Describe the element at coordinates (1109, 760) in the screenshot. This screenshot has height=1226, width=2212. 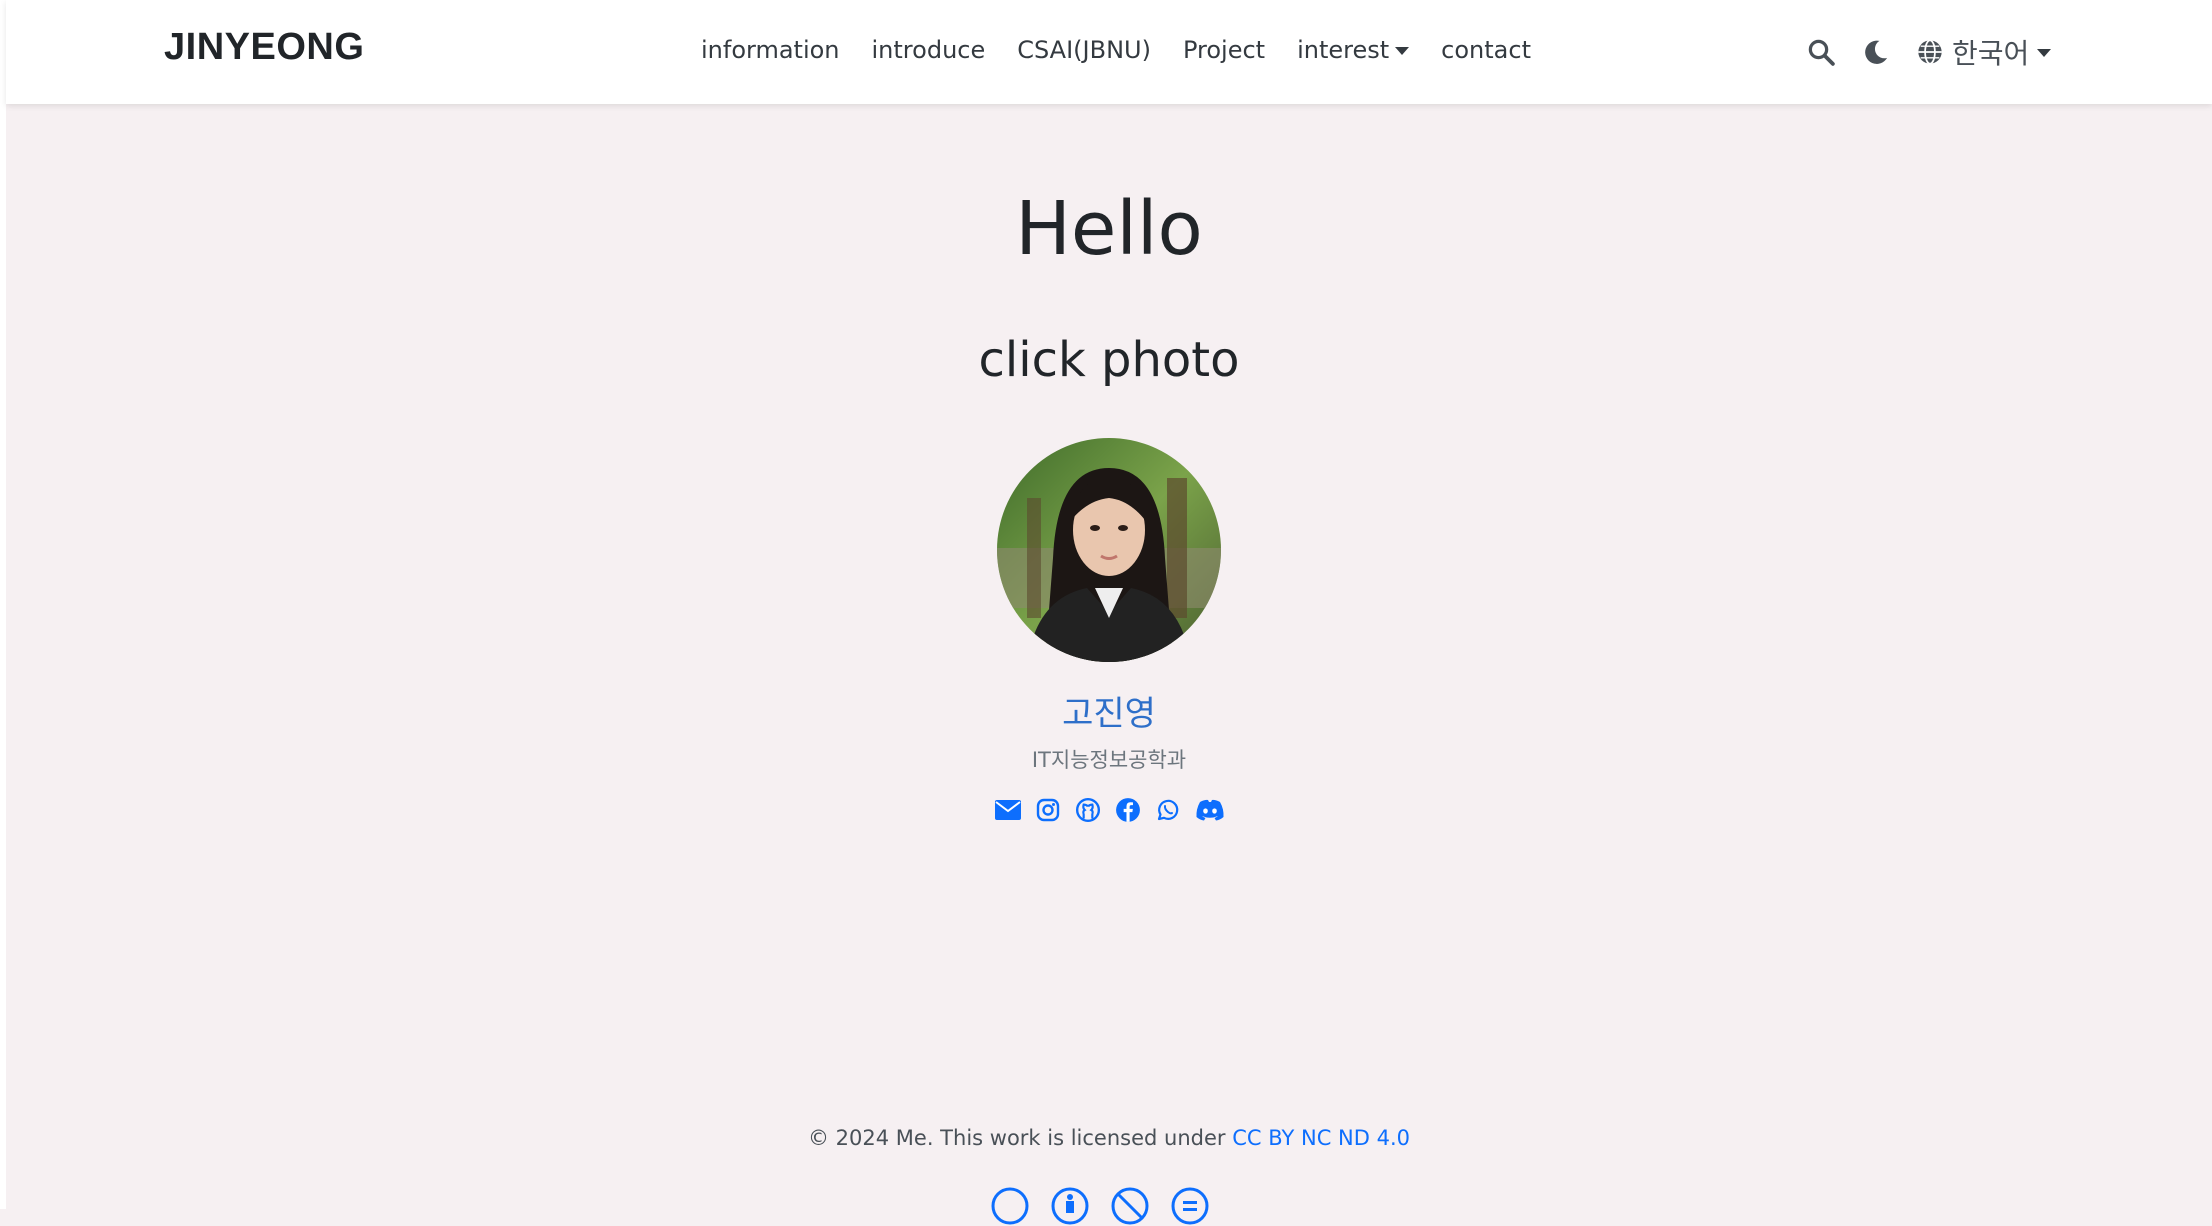
I see `profile-department: IT지능정보공학과` at that location.